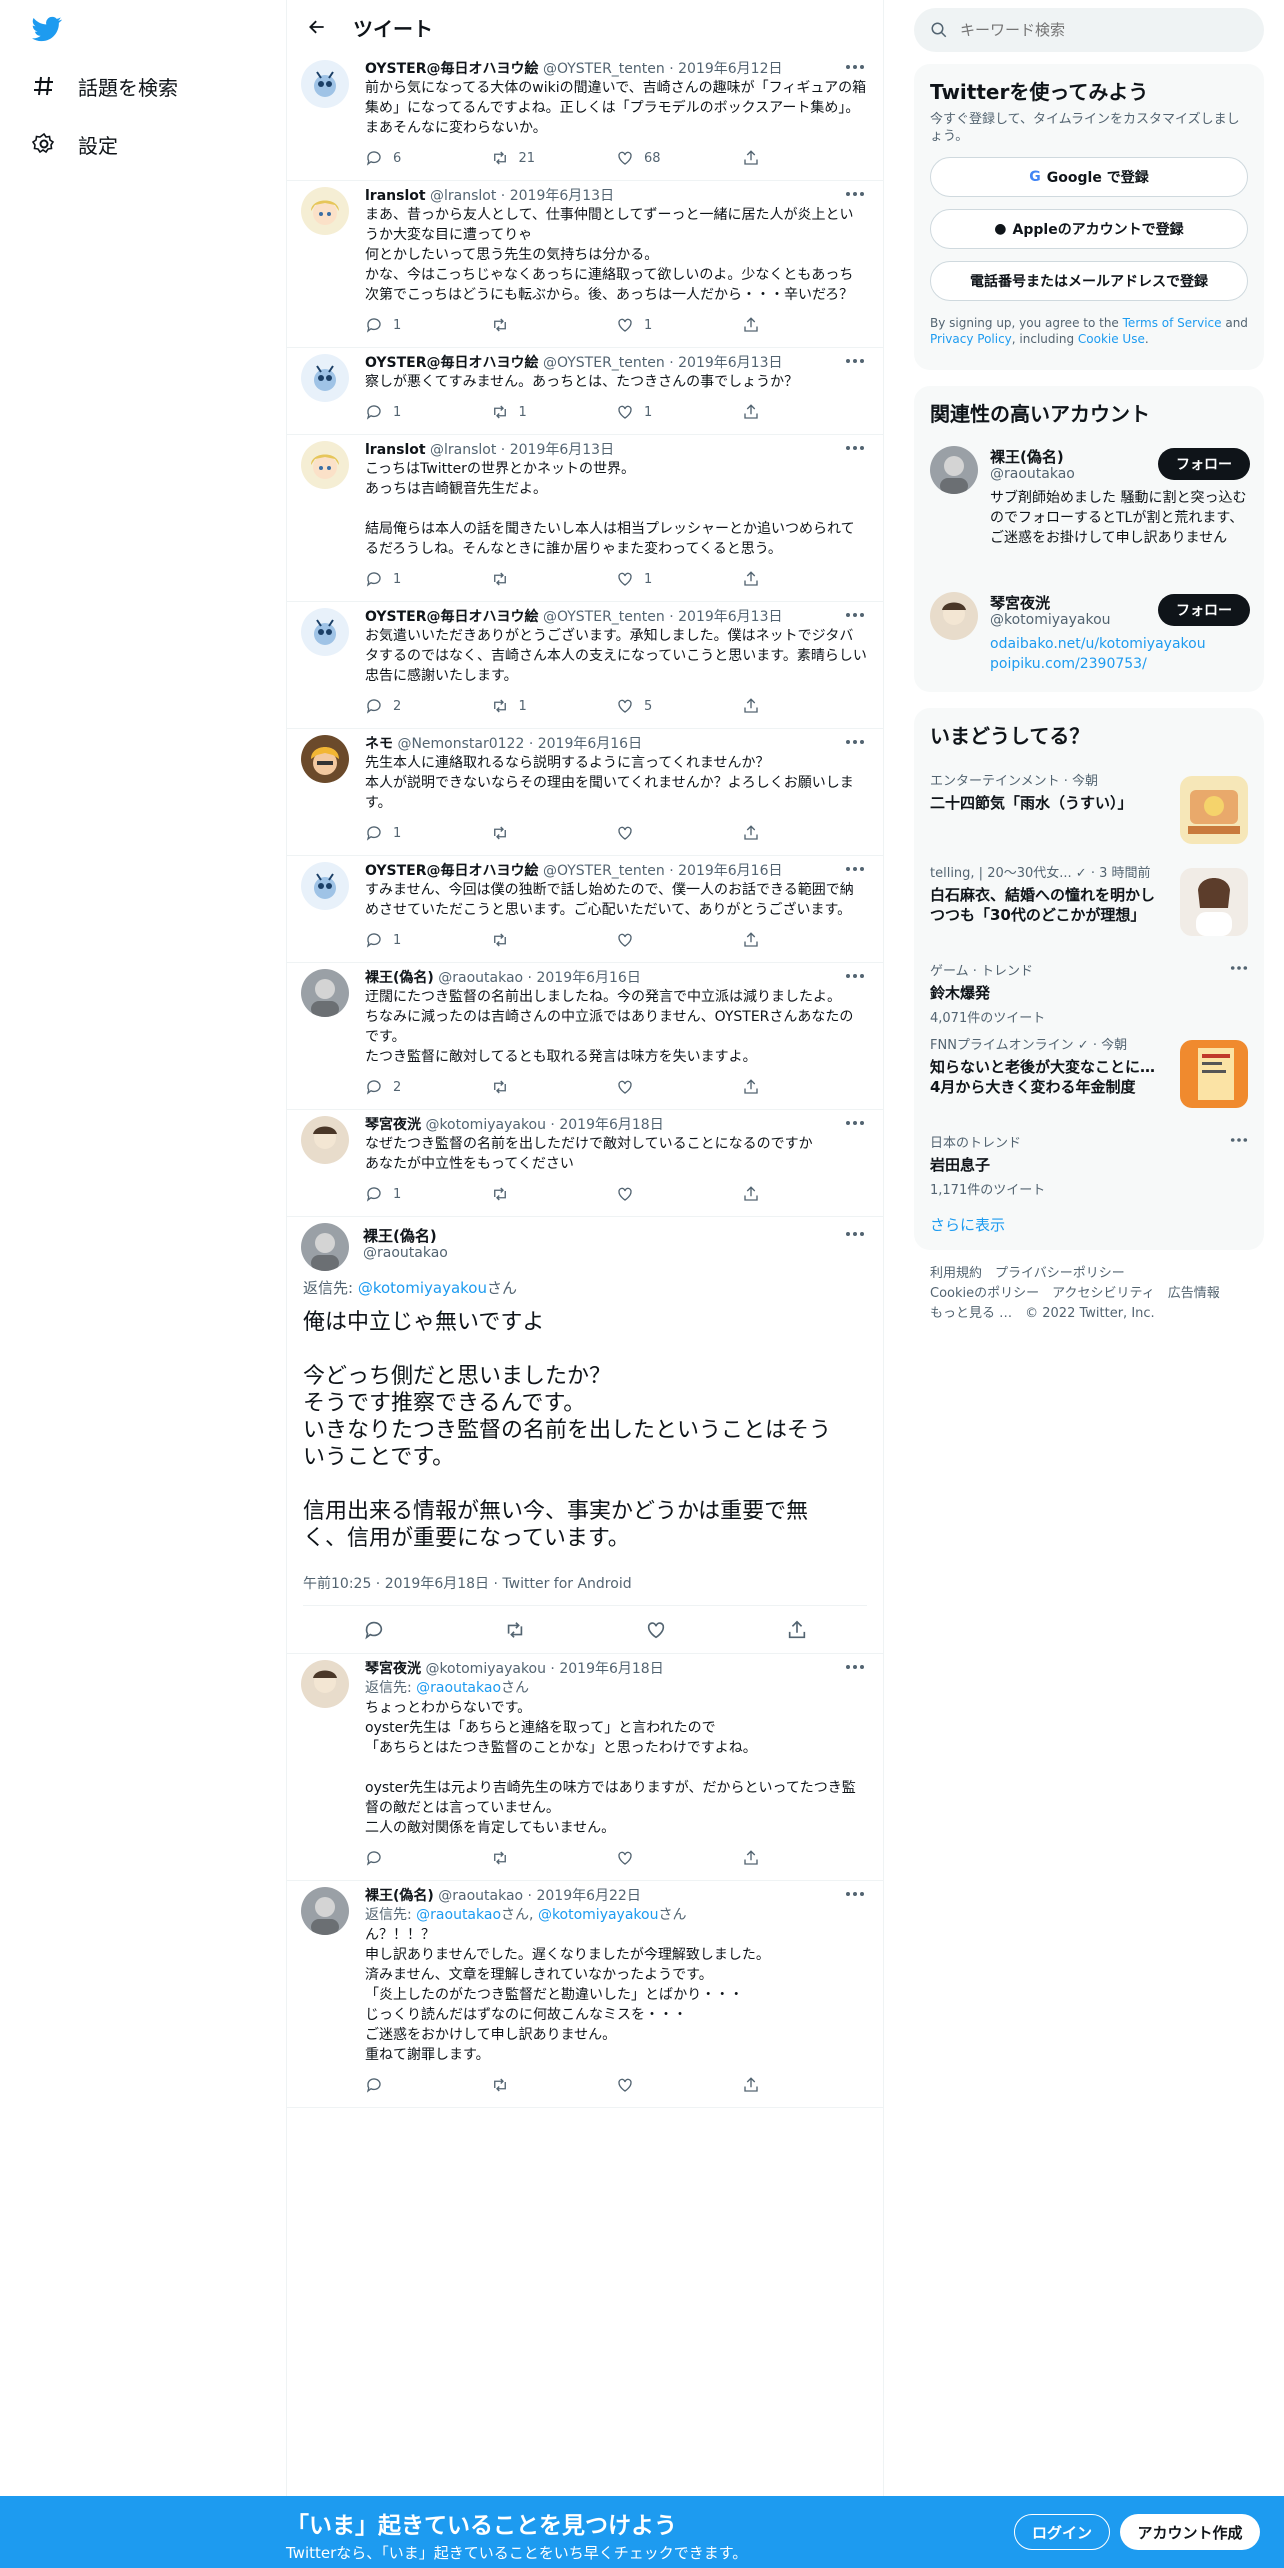  What do you see at coordinates (458, 1688) in the screenshot?
I see `reply-to-link: @raoutakao` at bounding box center [458, 1688].